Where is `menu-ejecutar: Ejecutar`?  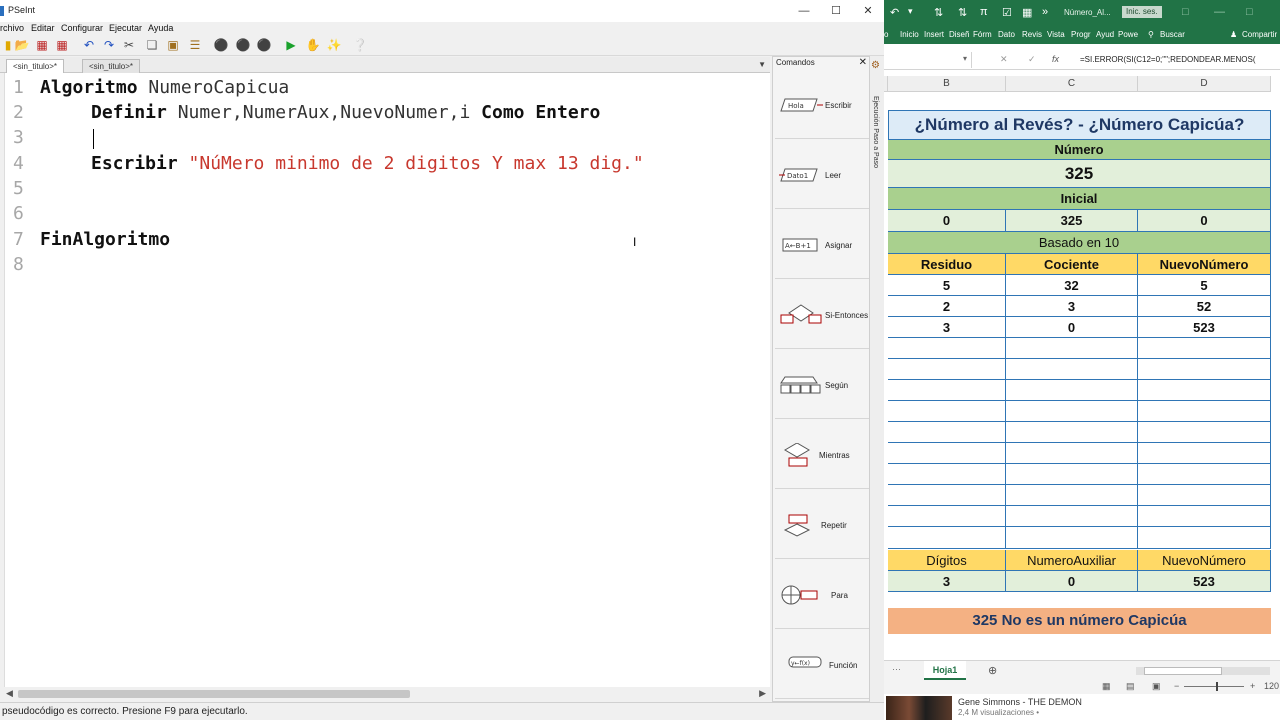
menu-ejecutar: Ejecutar is located at coordinates (125, 28).